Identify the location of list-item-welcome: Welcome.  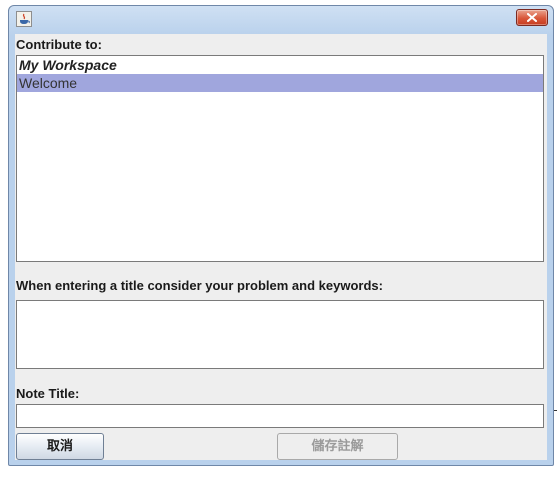
(280, 83).